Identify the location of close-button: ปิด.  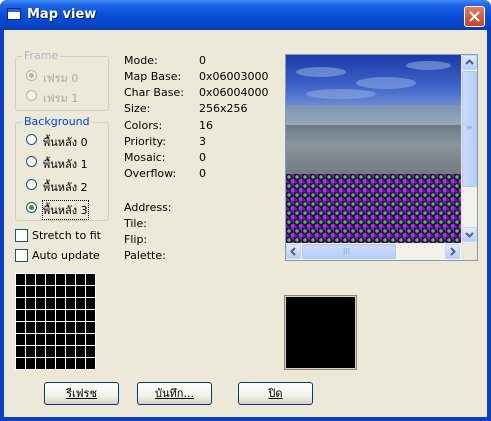
(275, 393).